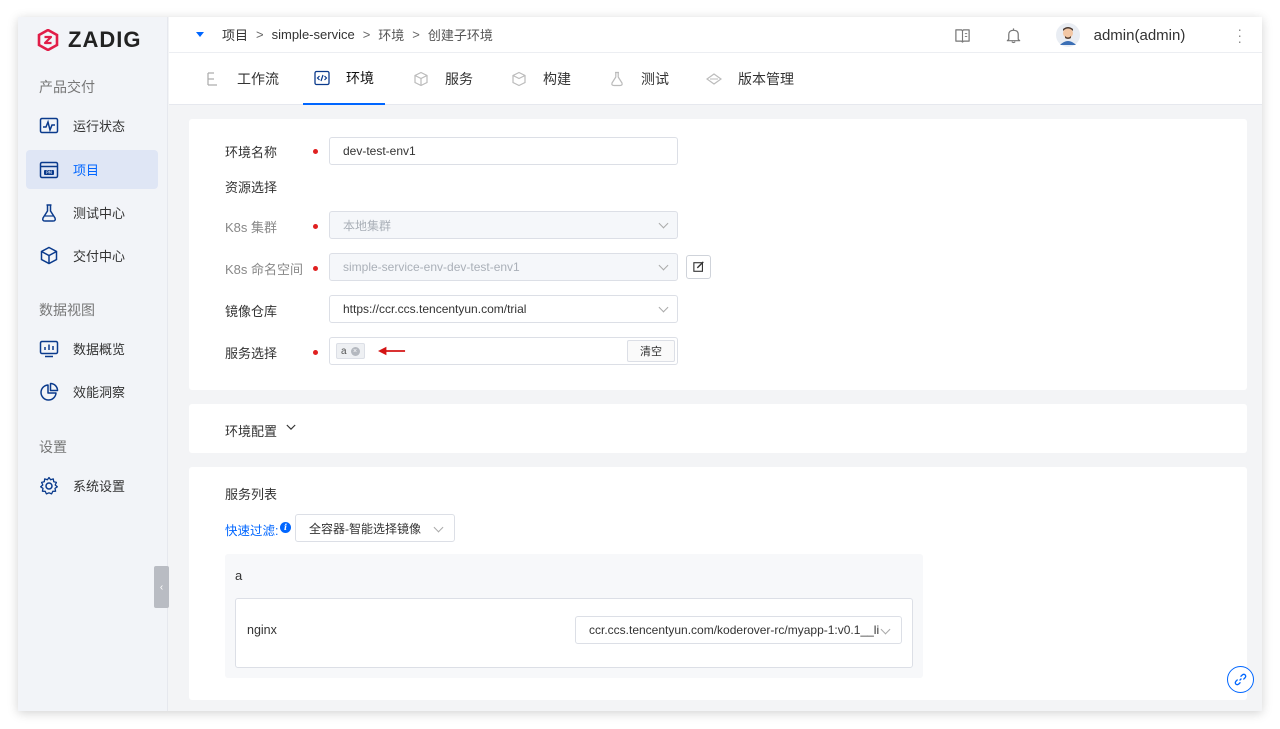  I want to click on sidebar-item-runtime-status: 运行状态, so click(92, 125).